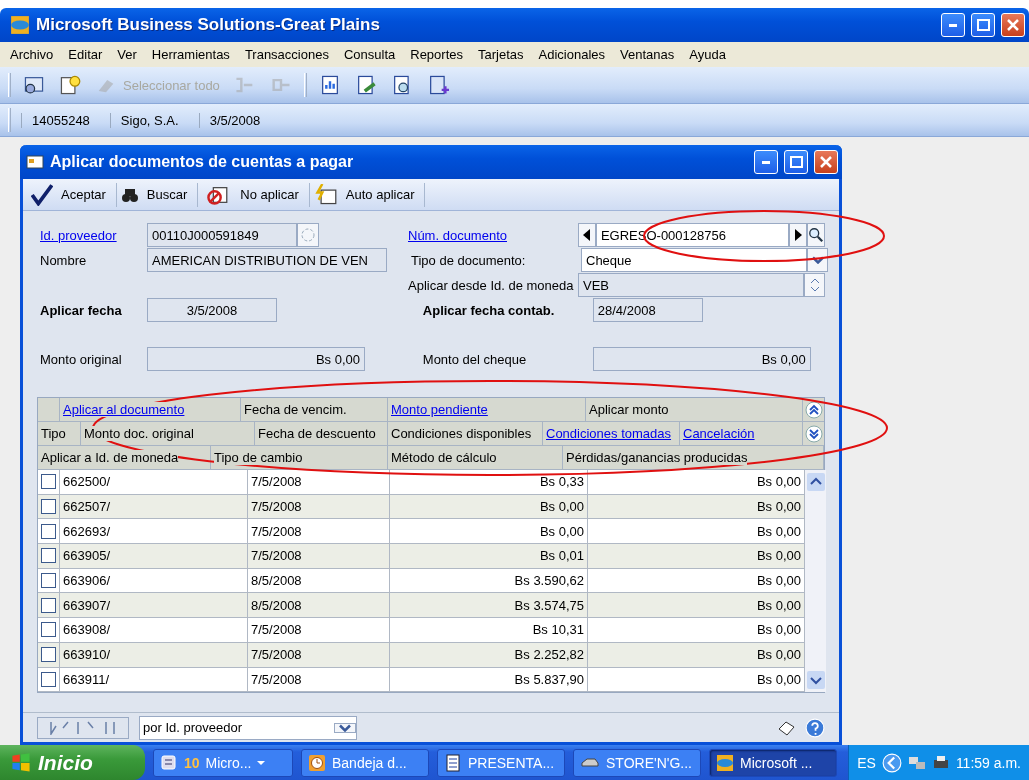  Describe the element at coordinates (367, 194) in the screenshot. I see `toolbar-button: Auto aplicar` at that location.